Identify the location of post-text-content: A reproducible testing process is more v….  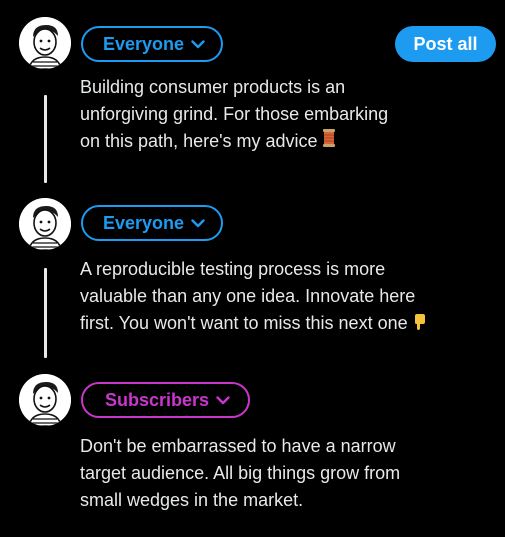
(248, 296).